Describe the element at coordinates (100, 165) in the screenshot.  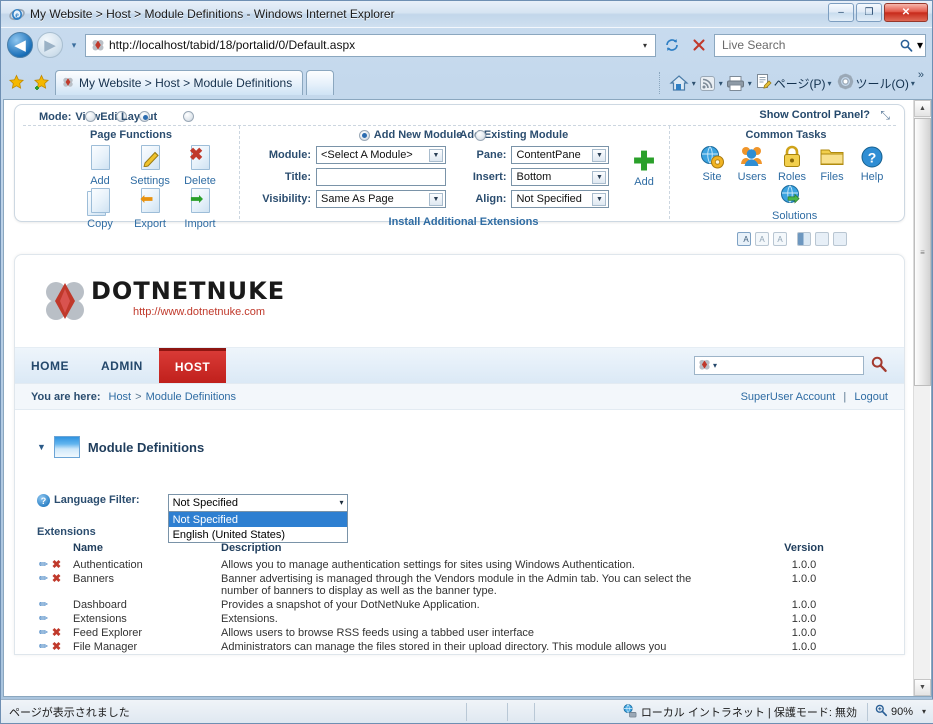
I see `page-function-add: Add` at that location.